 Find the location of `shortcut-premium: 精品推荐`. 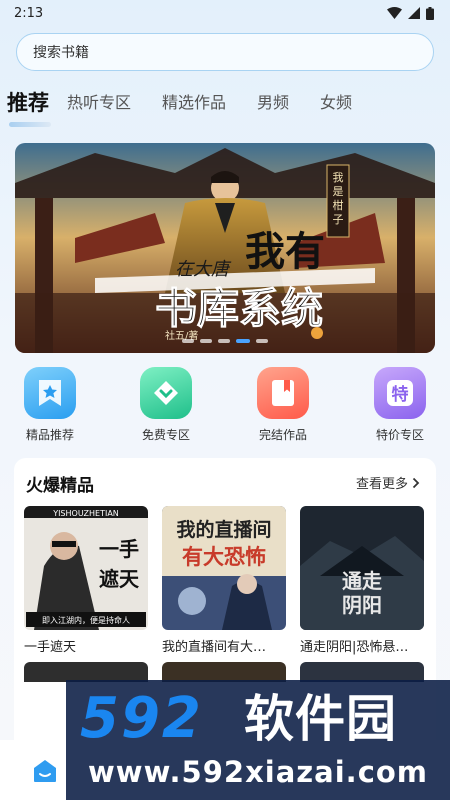

shortcut-premium: 精品推荐 is located at coordinates (50, 405).